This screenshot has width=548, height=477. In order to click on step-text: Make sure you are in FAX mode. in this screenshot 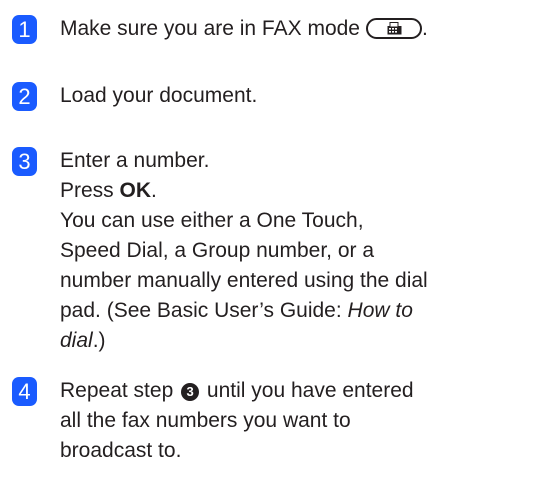, I will do `click(301, 29)`.